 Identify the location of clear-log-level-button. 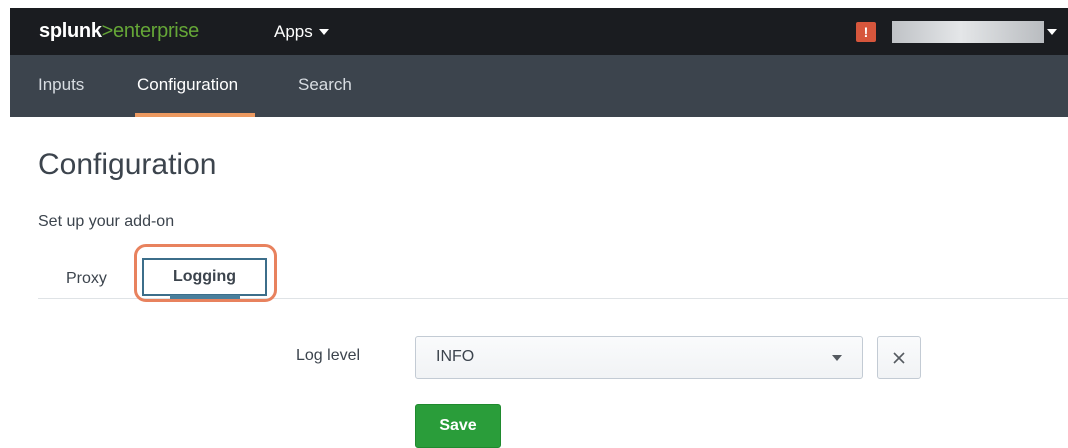
(899, 357).